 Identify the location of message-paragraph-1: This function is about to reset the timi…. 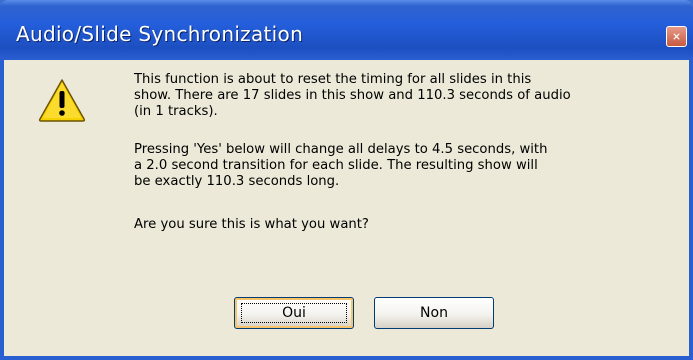
(352, 95).